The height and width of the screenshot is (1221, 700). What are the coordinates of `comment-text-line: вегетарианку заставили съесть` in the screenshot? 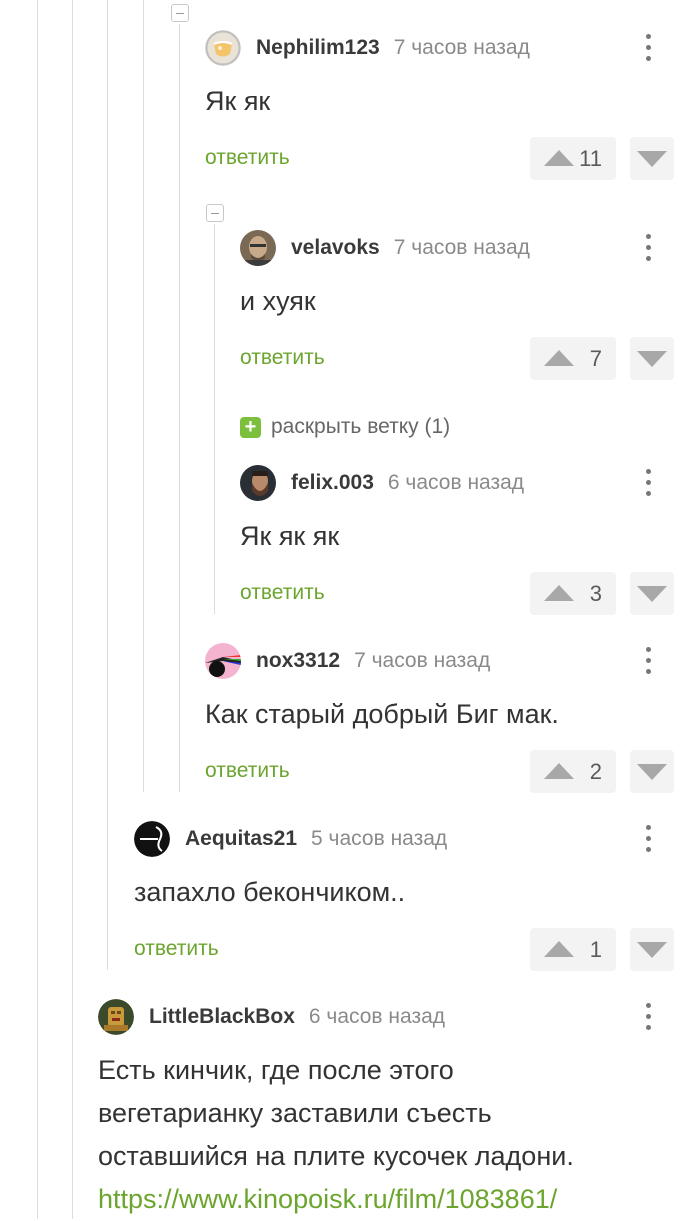 It's located at (295, 1113).